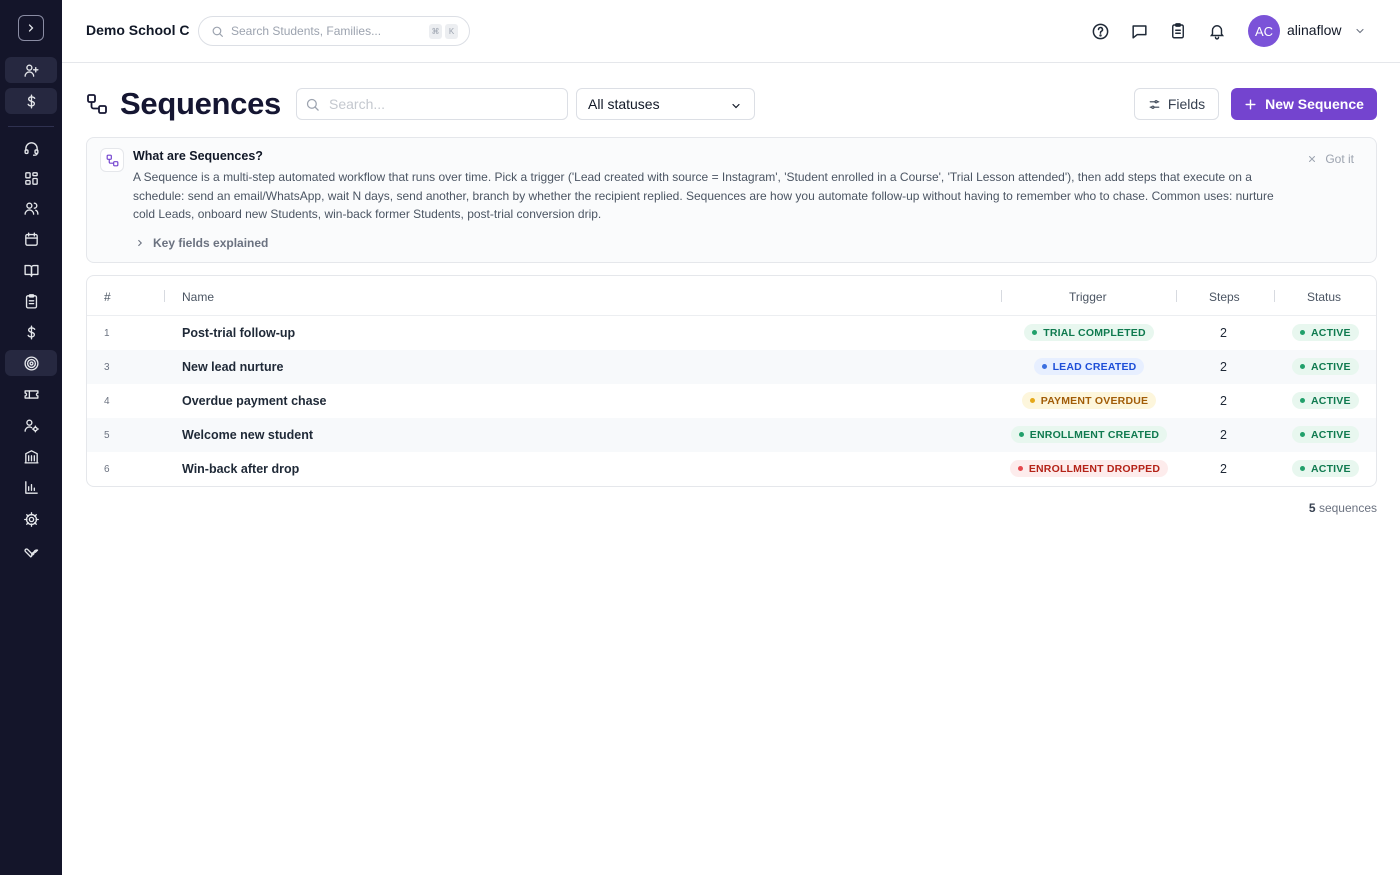 This screenshot has height=875, width=1400. What do you see at coordinates (1139, 31) in the screenshot?
I see `messages-button` at bounding box center [1139, 31].